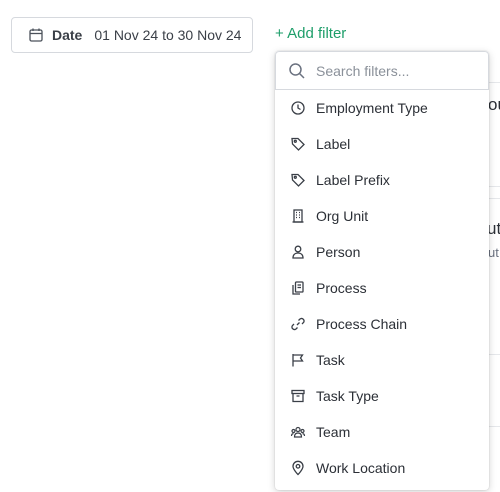  I want to click on filter-option-label: Task, so click(330, 360).